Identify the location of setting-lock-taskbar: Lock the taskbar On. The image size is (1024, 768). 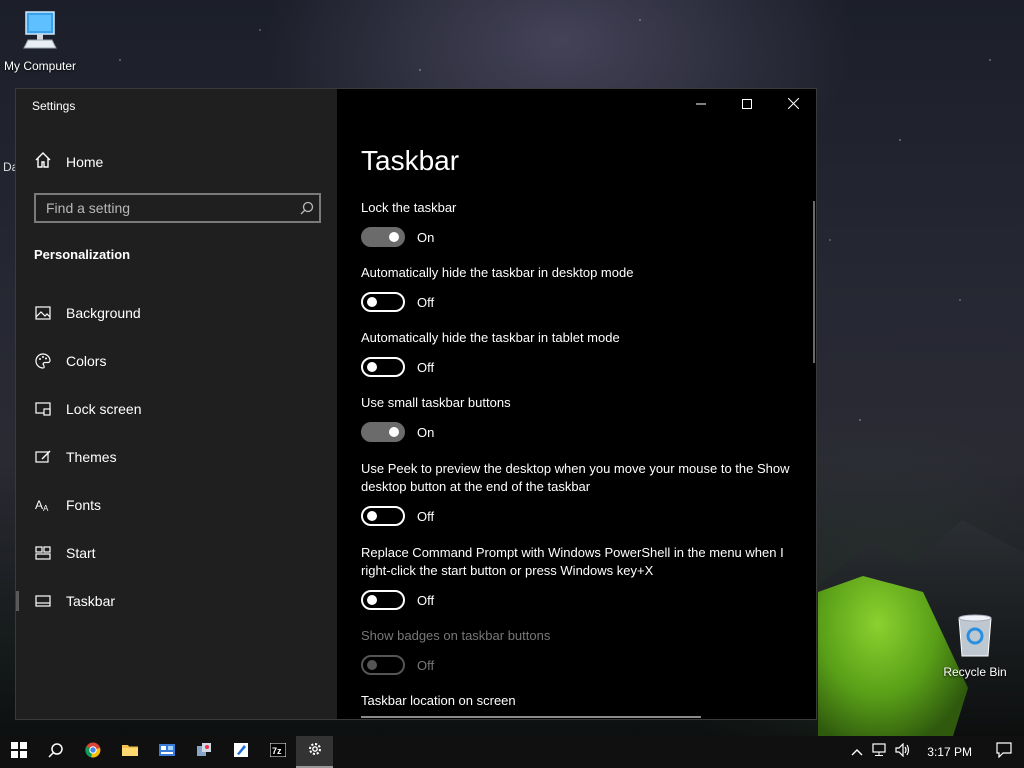
(581, 223).